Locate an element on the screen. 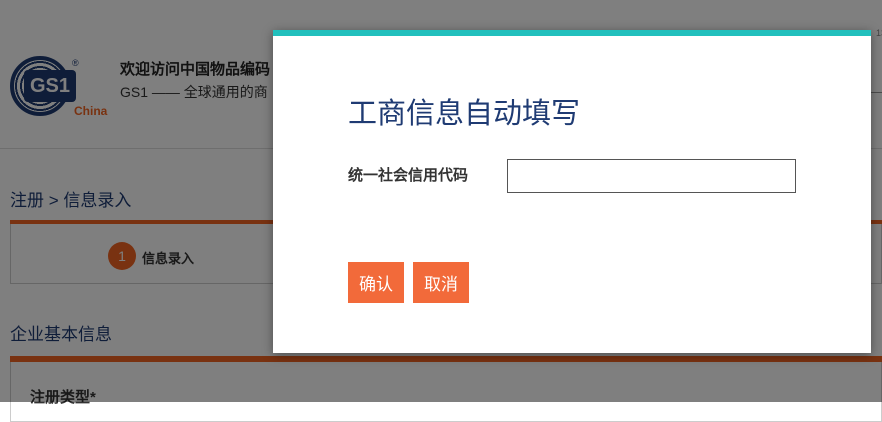 The height and width of the screenshot is (422, 882). cancel-button: 取消 is located at coordinates (441, 282).